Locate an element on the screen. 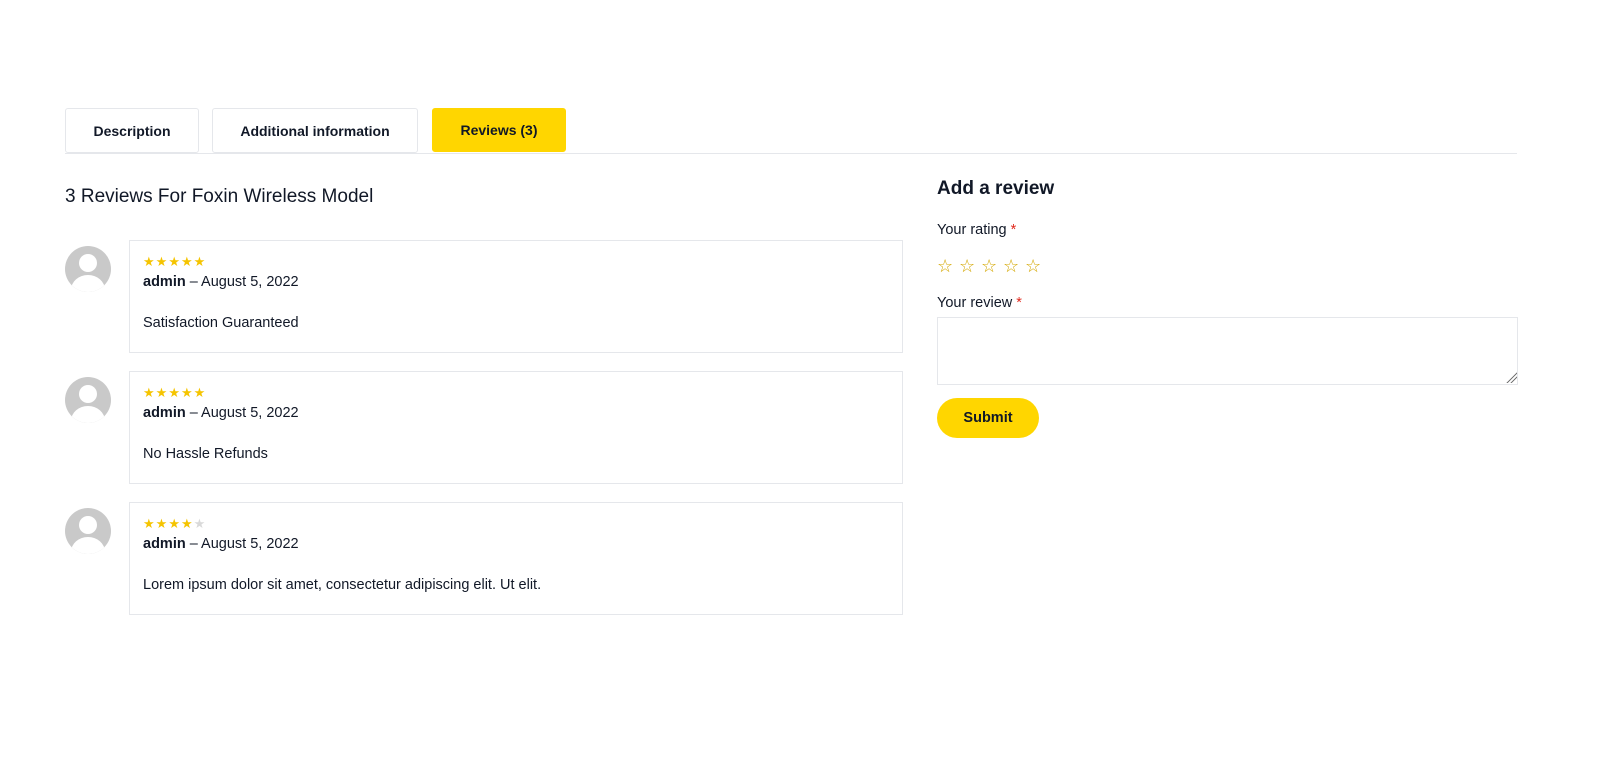  add-review-title: Add a review is located at coordinates (996, 188).